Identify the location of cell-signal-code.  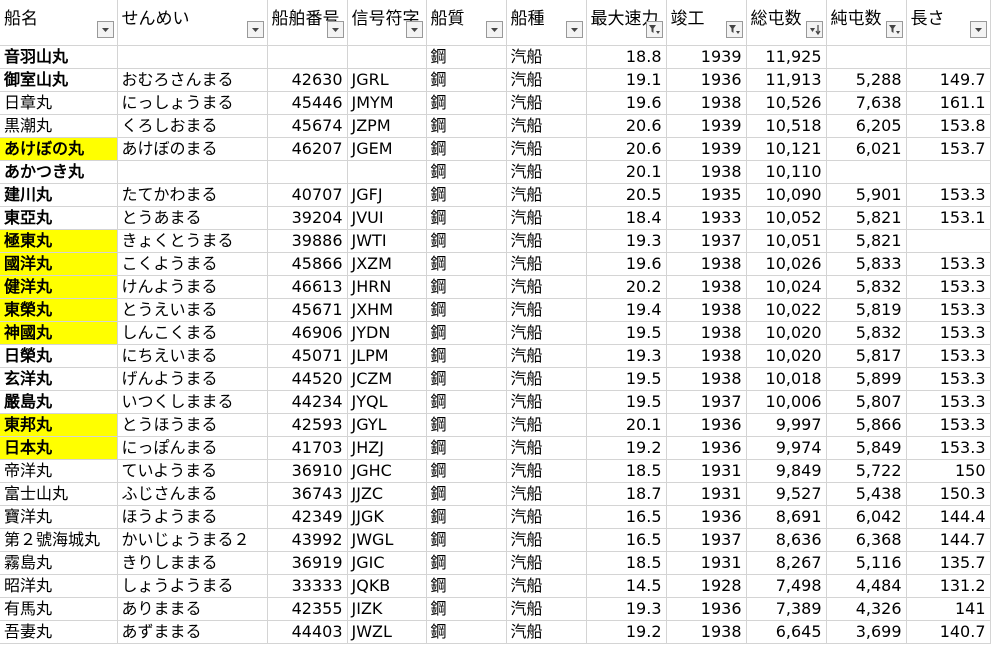
(387, 57).